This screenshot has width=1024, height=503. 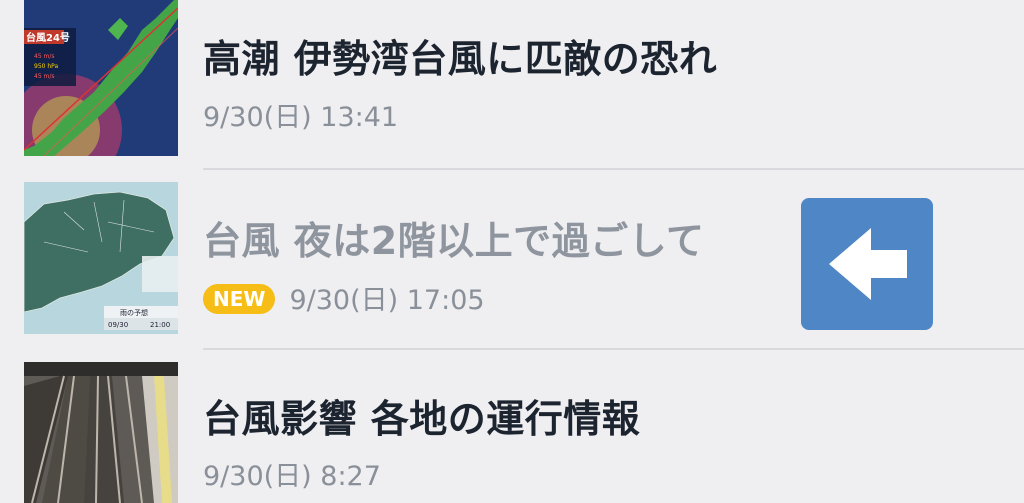 What do you see at coordinates (239, 299) in the screenshot?
I see `new-badge: NEW` at bounding box center [239, 299].